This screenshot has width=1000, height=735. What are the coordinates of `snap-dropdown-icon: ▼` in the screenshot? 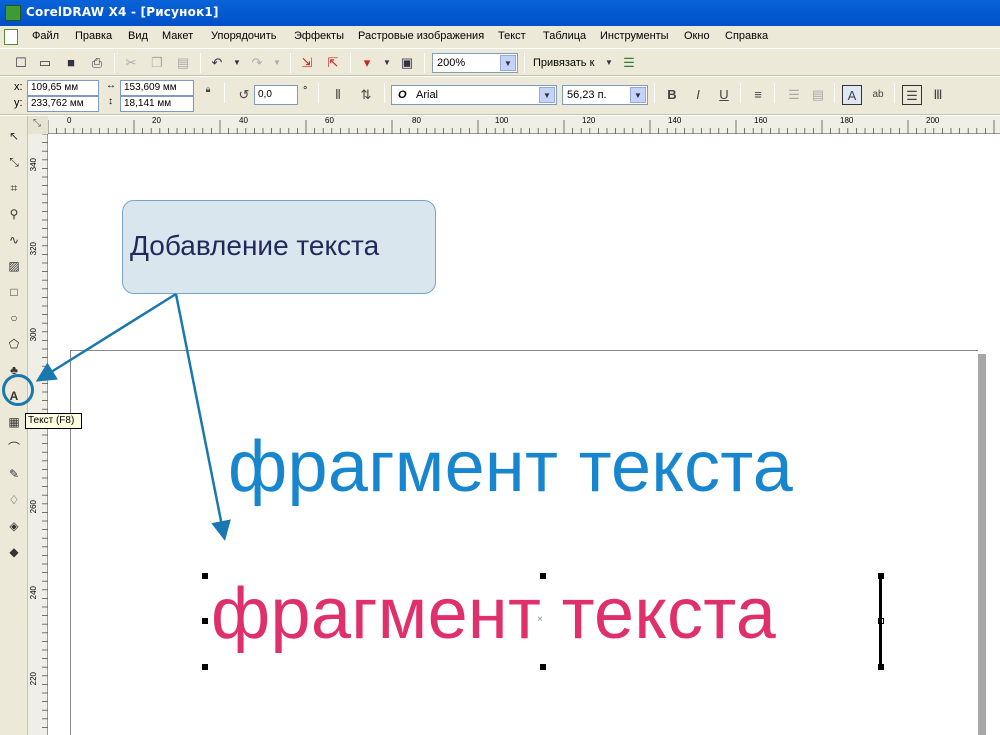 It's located at (609, 63).